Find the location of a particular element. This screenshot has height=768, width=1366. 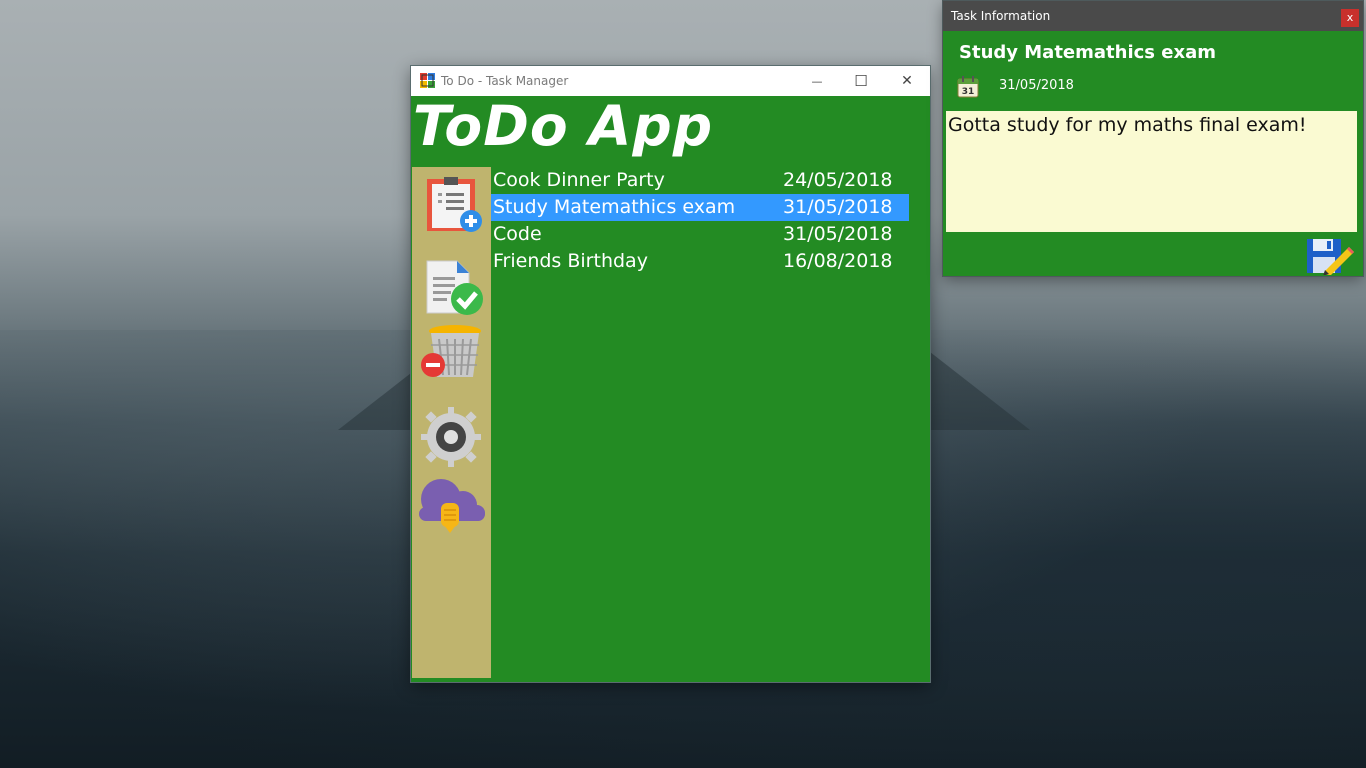

task-date: 24/05/2018 is located at coordinates (838, 180).